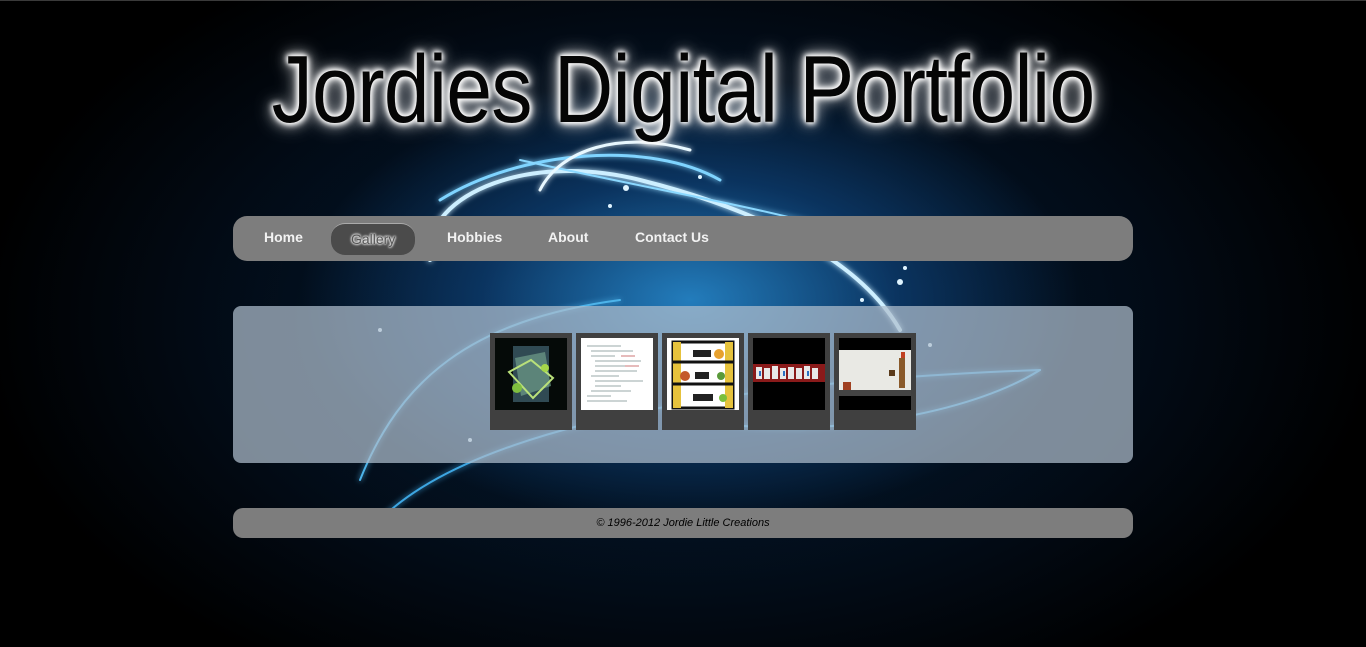 This screenshot has height=647, width=1366. Describe the element at coordinates (531, 374) in the screenshot. I see `dark-cube-artwork-image` at that location.